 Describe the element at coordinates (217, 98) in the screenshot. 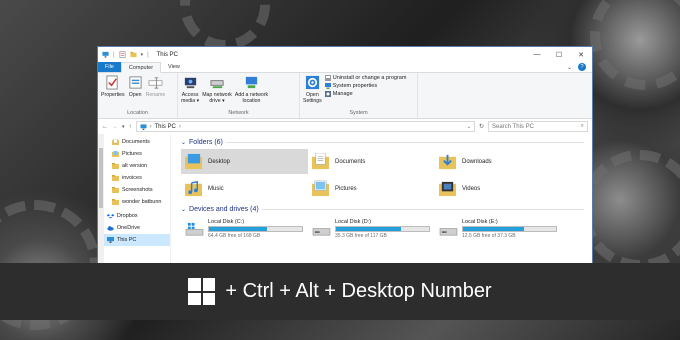

I see `map-network-drive-label: Map network drive ▾` at that location.